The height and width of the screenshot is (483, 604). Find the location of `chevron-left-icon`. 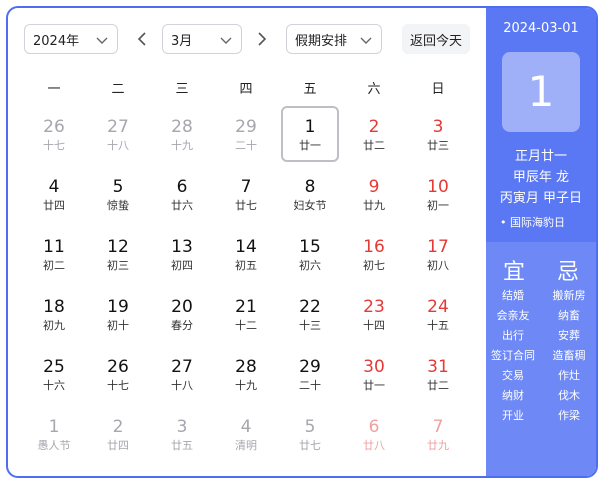

chevron-left-icon is located at coordinates (143, 39).